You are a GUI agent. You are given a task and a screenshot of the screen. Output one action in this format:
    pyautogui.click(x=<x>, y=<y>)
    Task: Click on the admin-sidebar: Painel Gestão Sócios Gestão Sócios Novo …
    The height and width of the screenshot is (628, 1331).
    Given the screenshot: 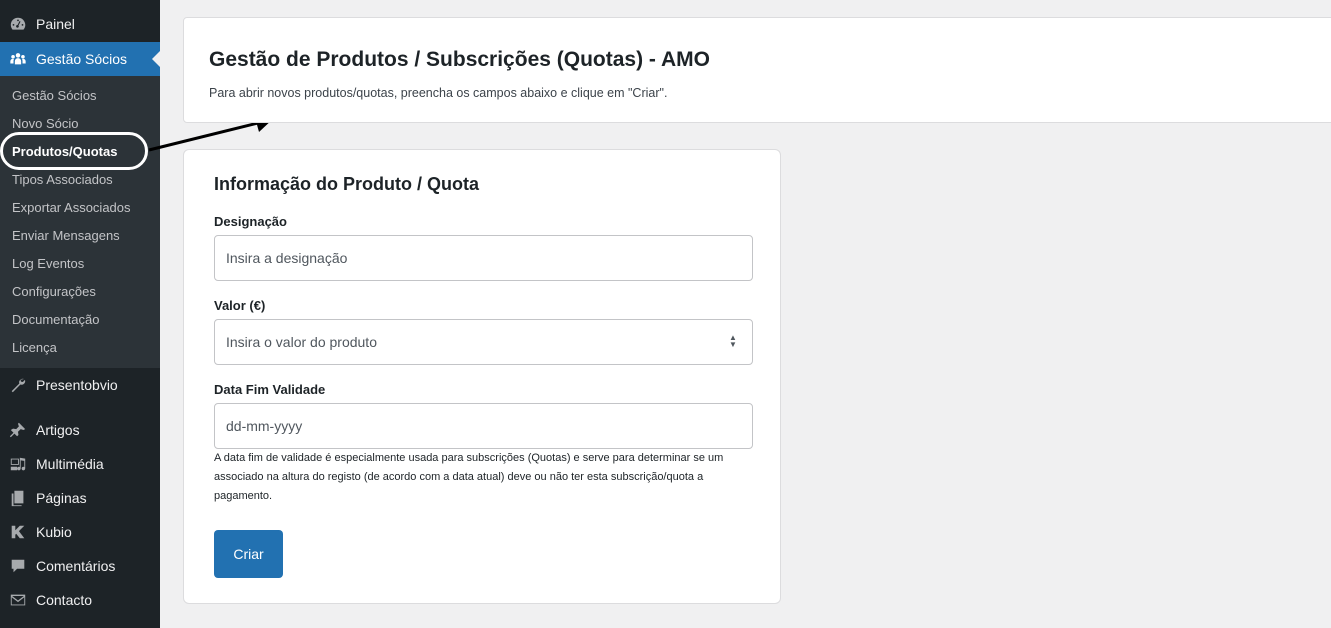 What is the action you would take?
    pyautogui.click(x=80, y=314)
    